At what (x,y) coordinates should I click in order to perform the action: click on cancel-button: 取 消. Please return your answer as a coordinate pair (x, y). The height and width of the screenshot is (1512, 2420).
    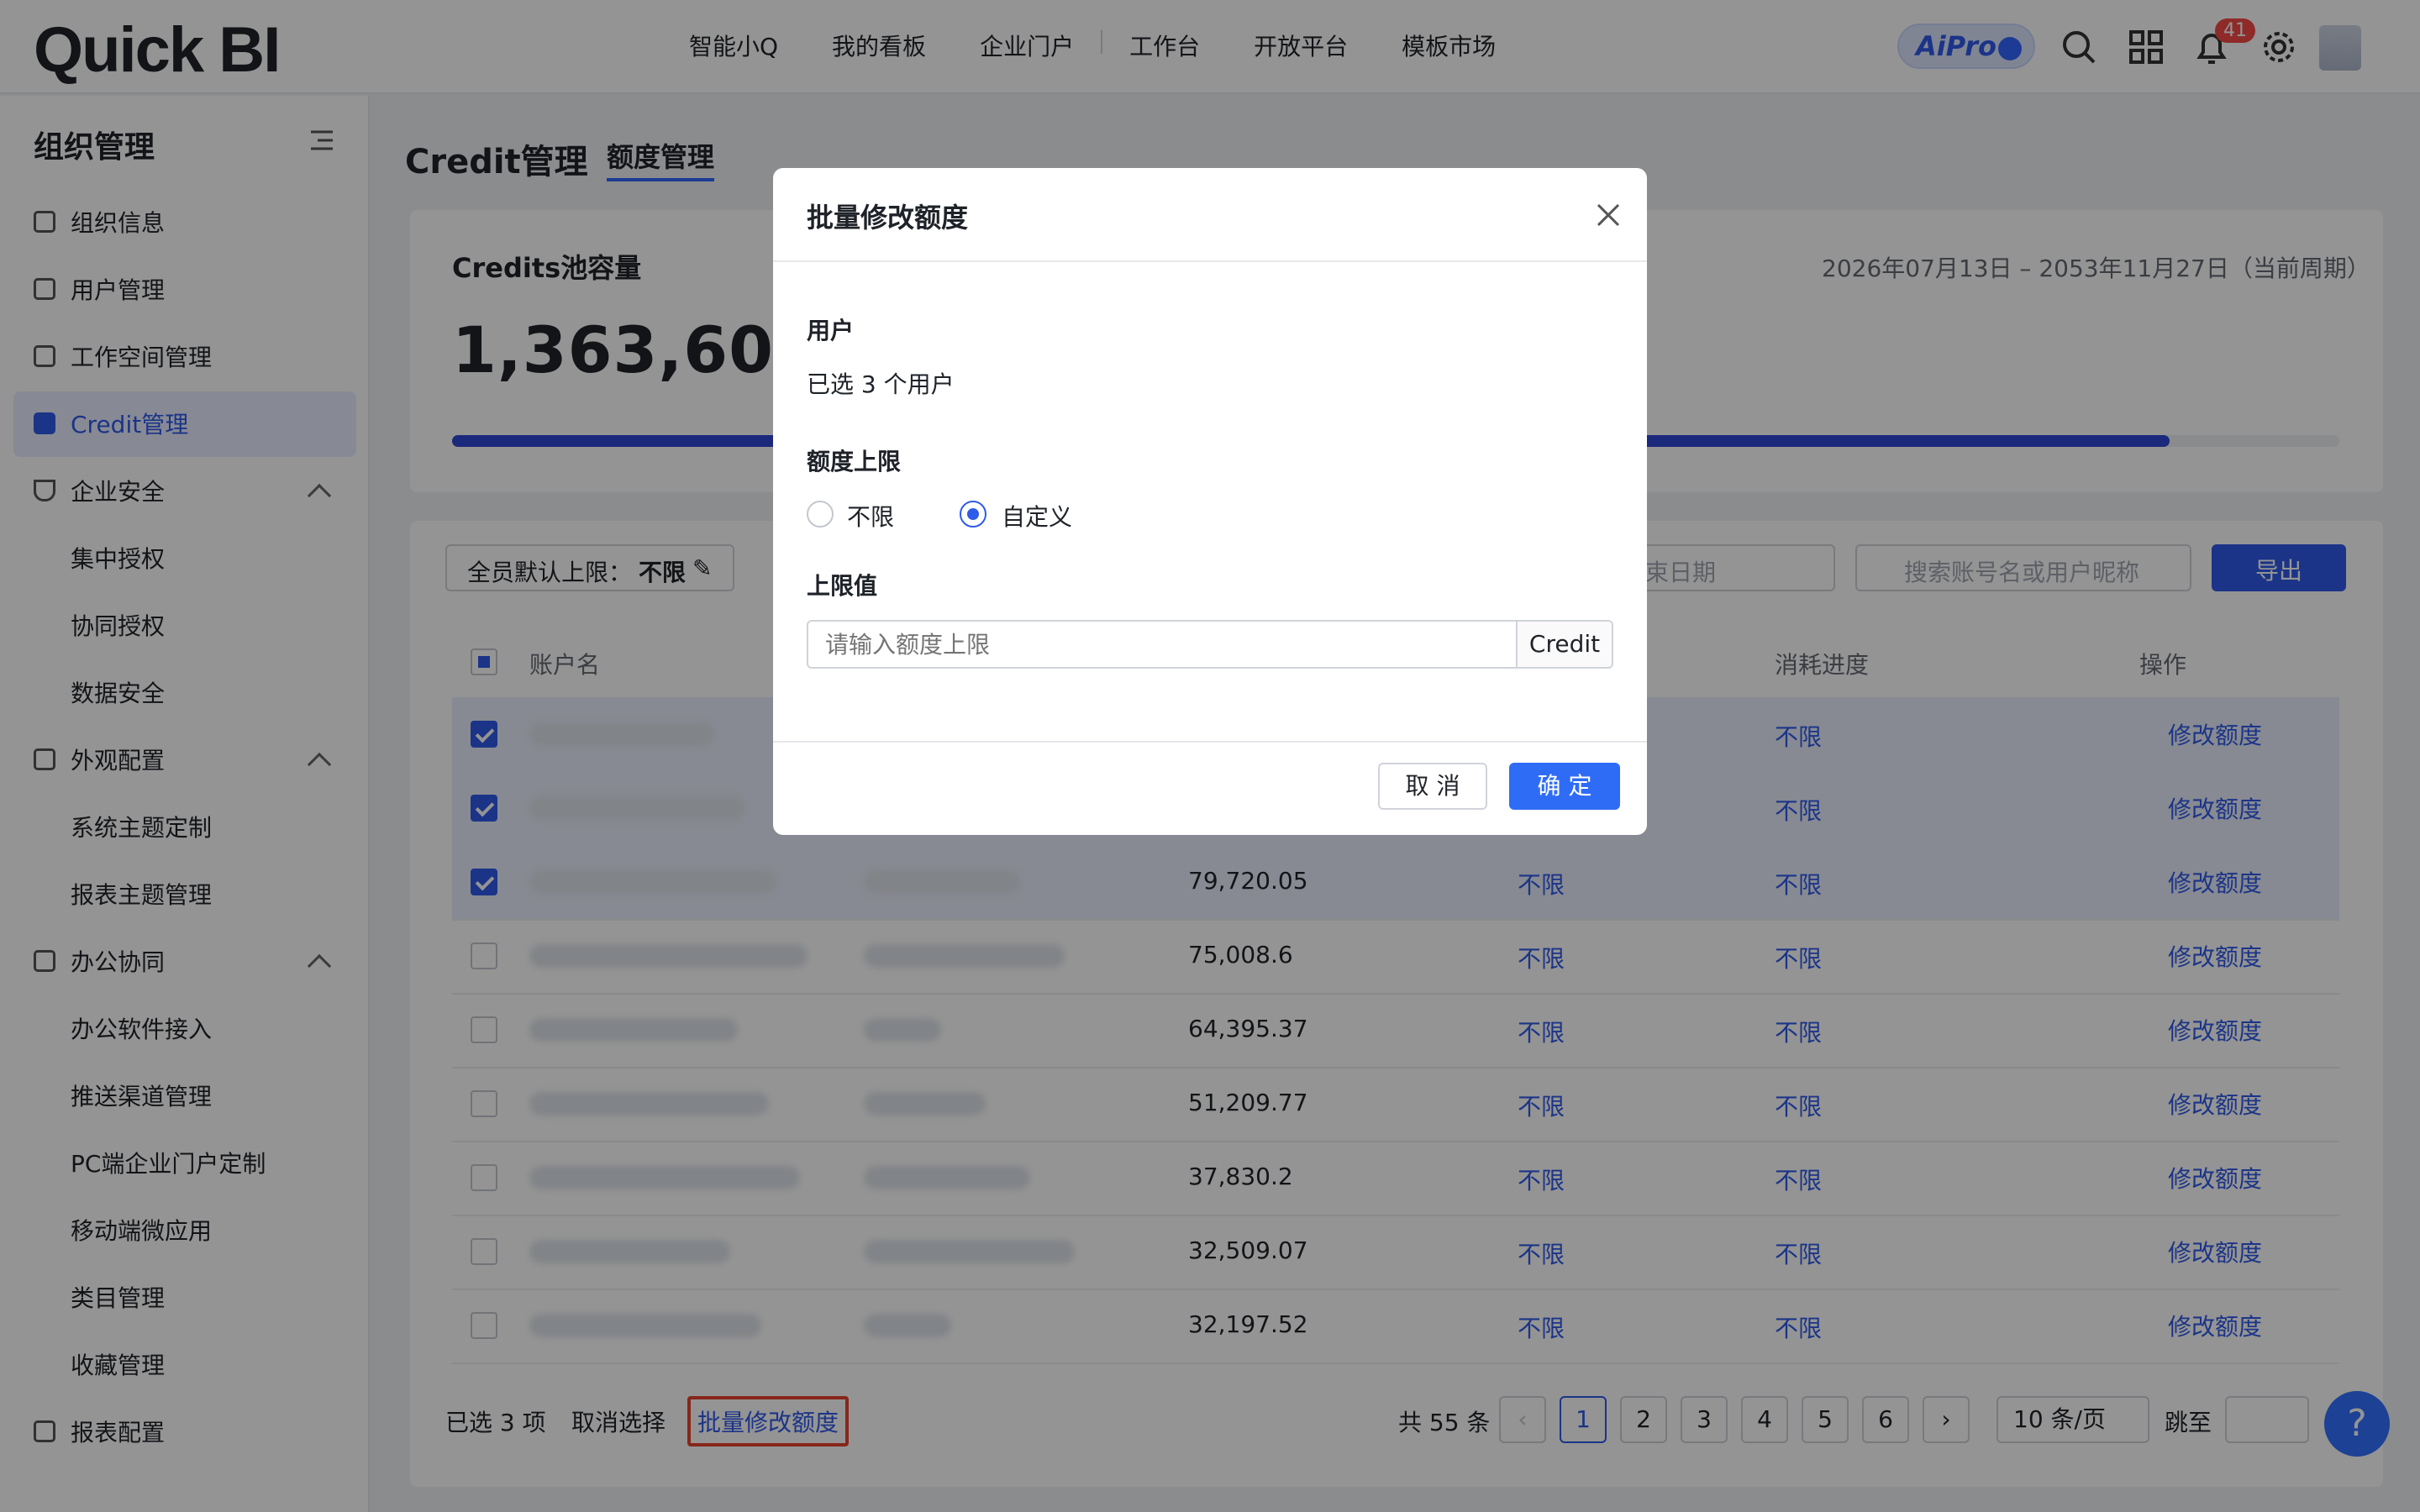
    Looking at the image, I should click on (1433, 786).